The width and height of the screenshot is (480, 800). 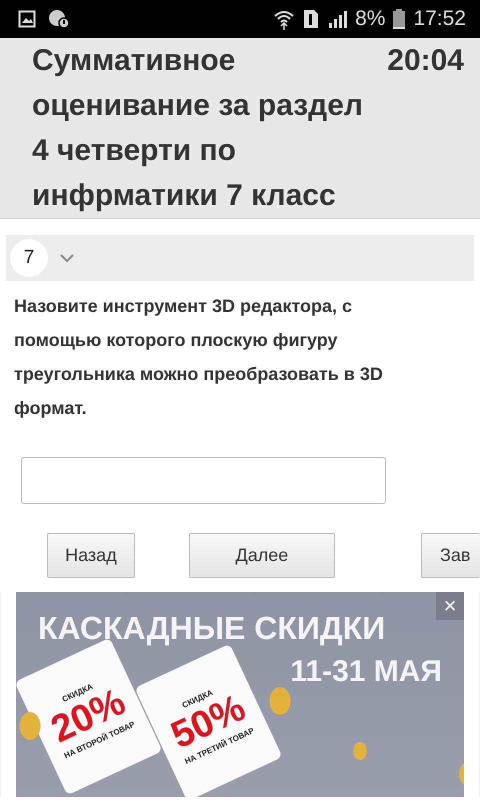 I want to click on nav-button: Назад, so click(x=91, y=555).